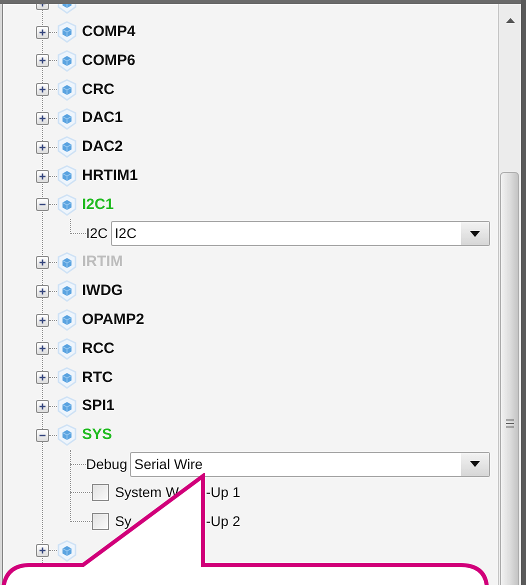  What do you see at coordinates (98, 90) in the screenshot?
I see `peripheral-label: CRC` at bounding box center [98, 90].